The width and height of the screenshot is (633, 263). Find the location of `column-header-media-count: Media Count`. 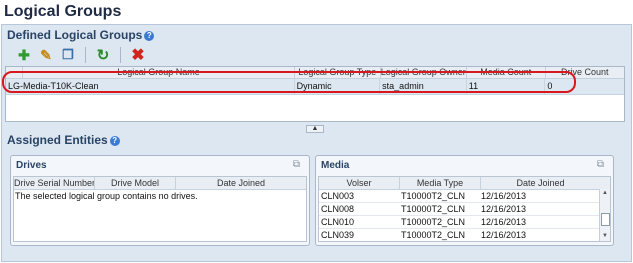

column-header-media-count: Media Count is located at coordinates (506, 72).